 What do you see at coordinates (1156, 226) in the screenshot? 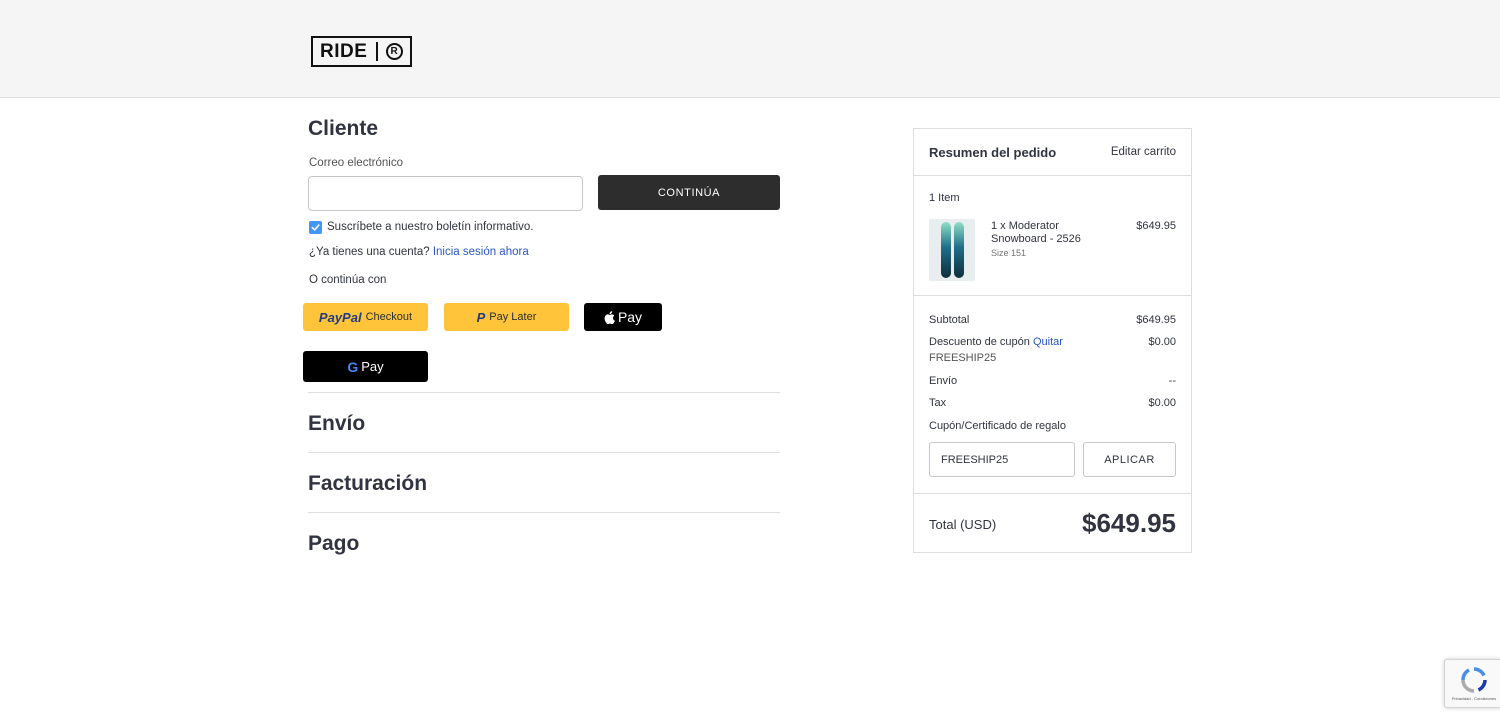
I see `product-price: $649.95` at bounding box center [1156, 226].